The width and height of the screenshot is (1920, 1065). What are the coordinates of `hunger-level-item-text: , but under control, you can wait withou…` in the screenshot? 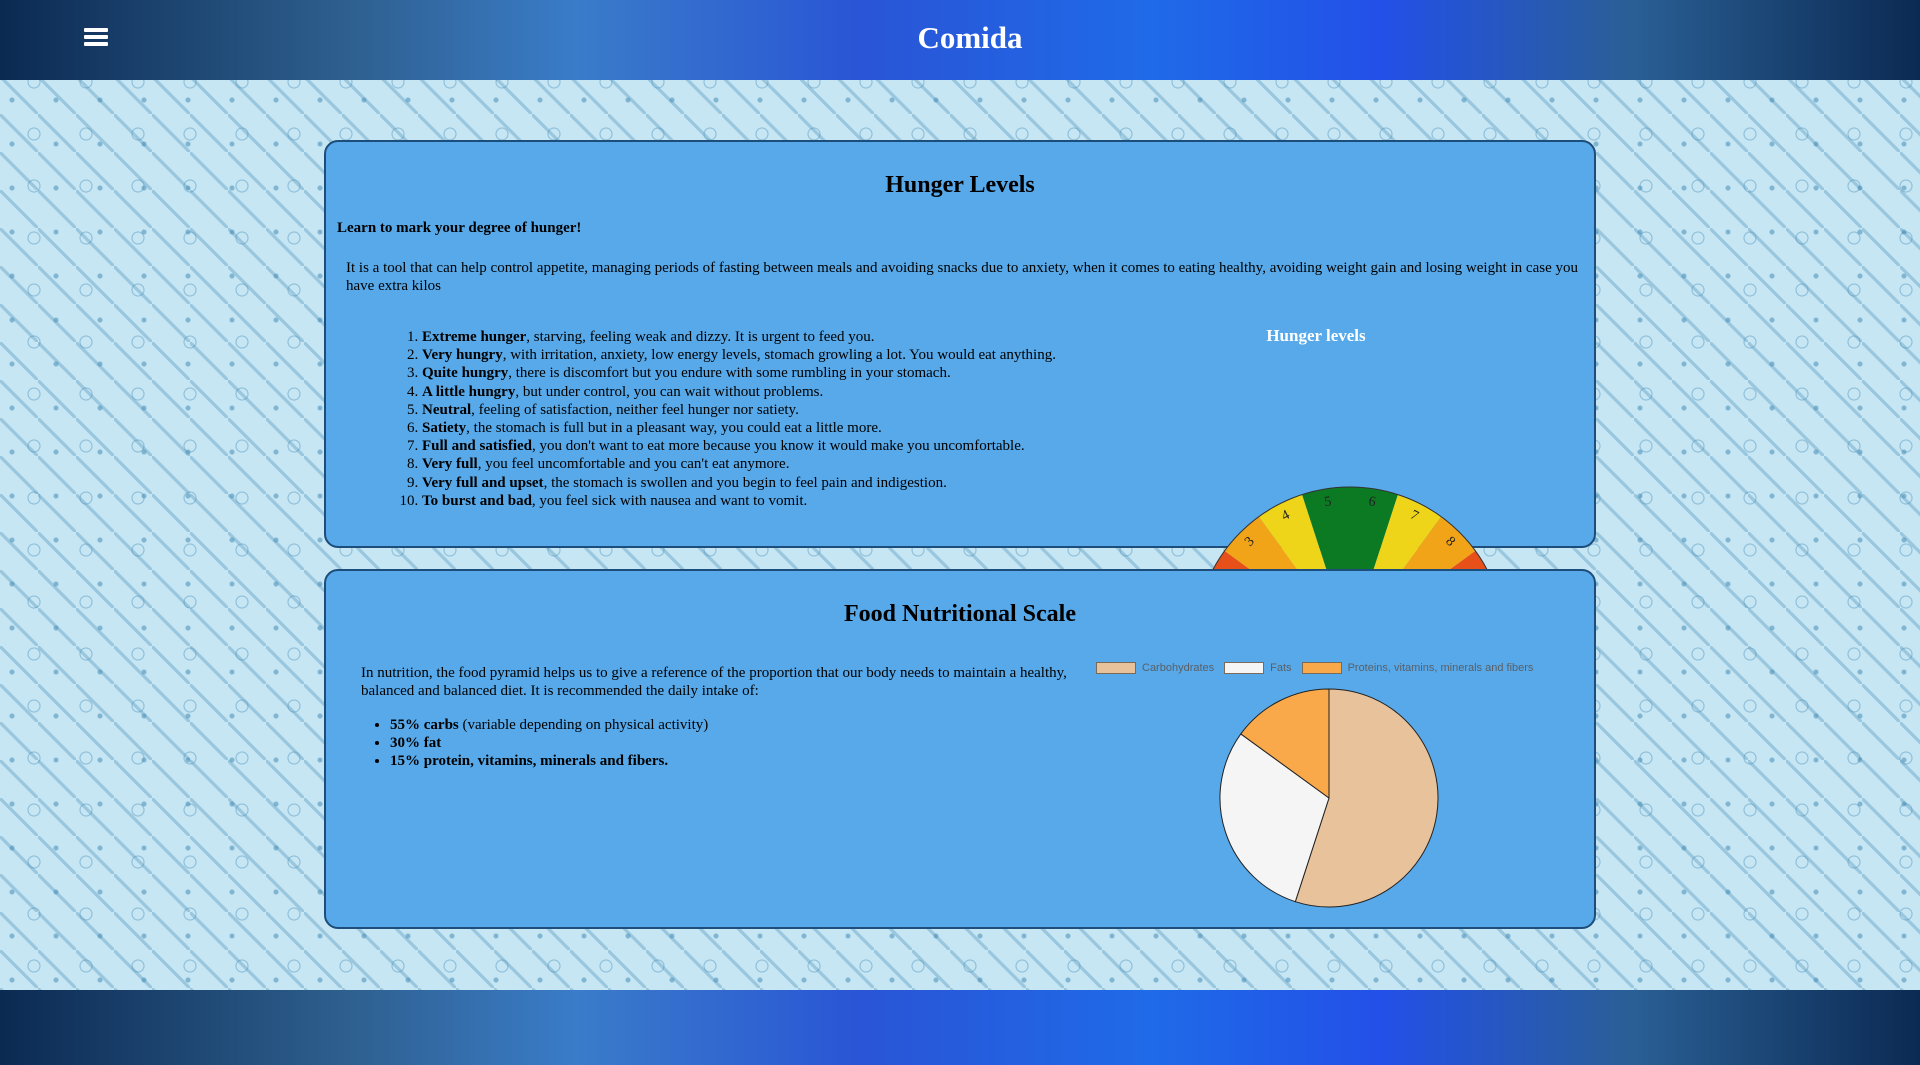 It's located at (669, 391).